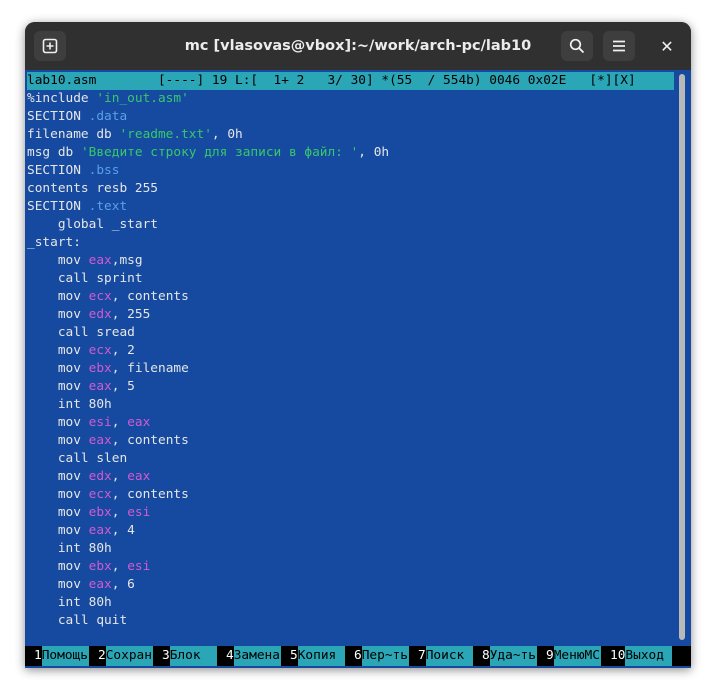 The width and height of the screenshot is (716, 695). Describe the element at coordinates (682, 357) in the screenshot. I see `scrollbar-thumb` at that location.